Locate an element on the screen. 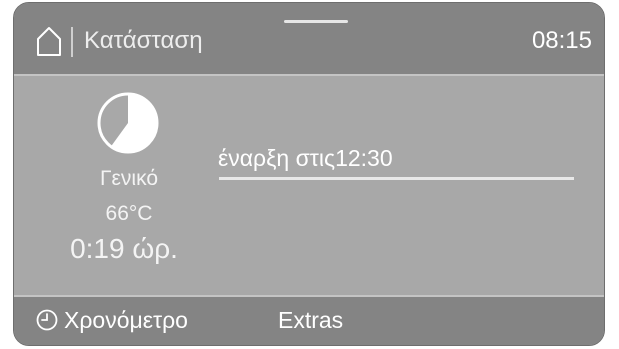 This screenshot has height=349, width=619. page-title: Κατάσταση is located at coordinates (143, 40).